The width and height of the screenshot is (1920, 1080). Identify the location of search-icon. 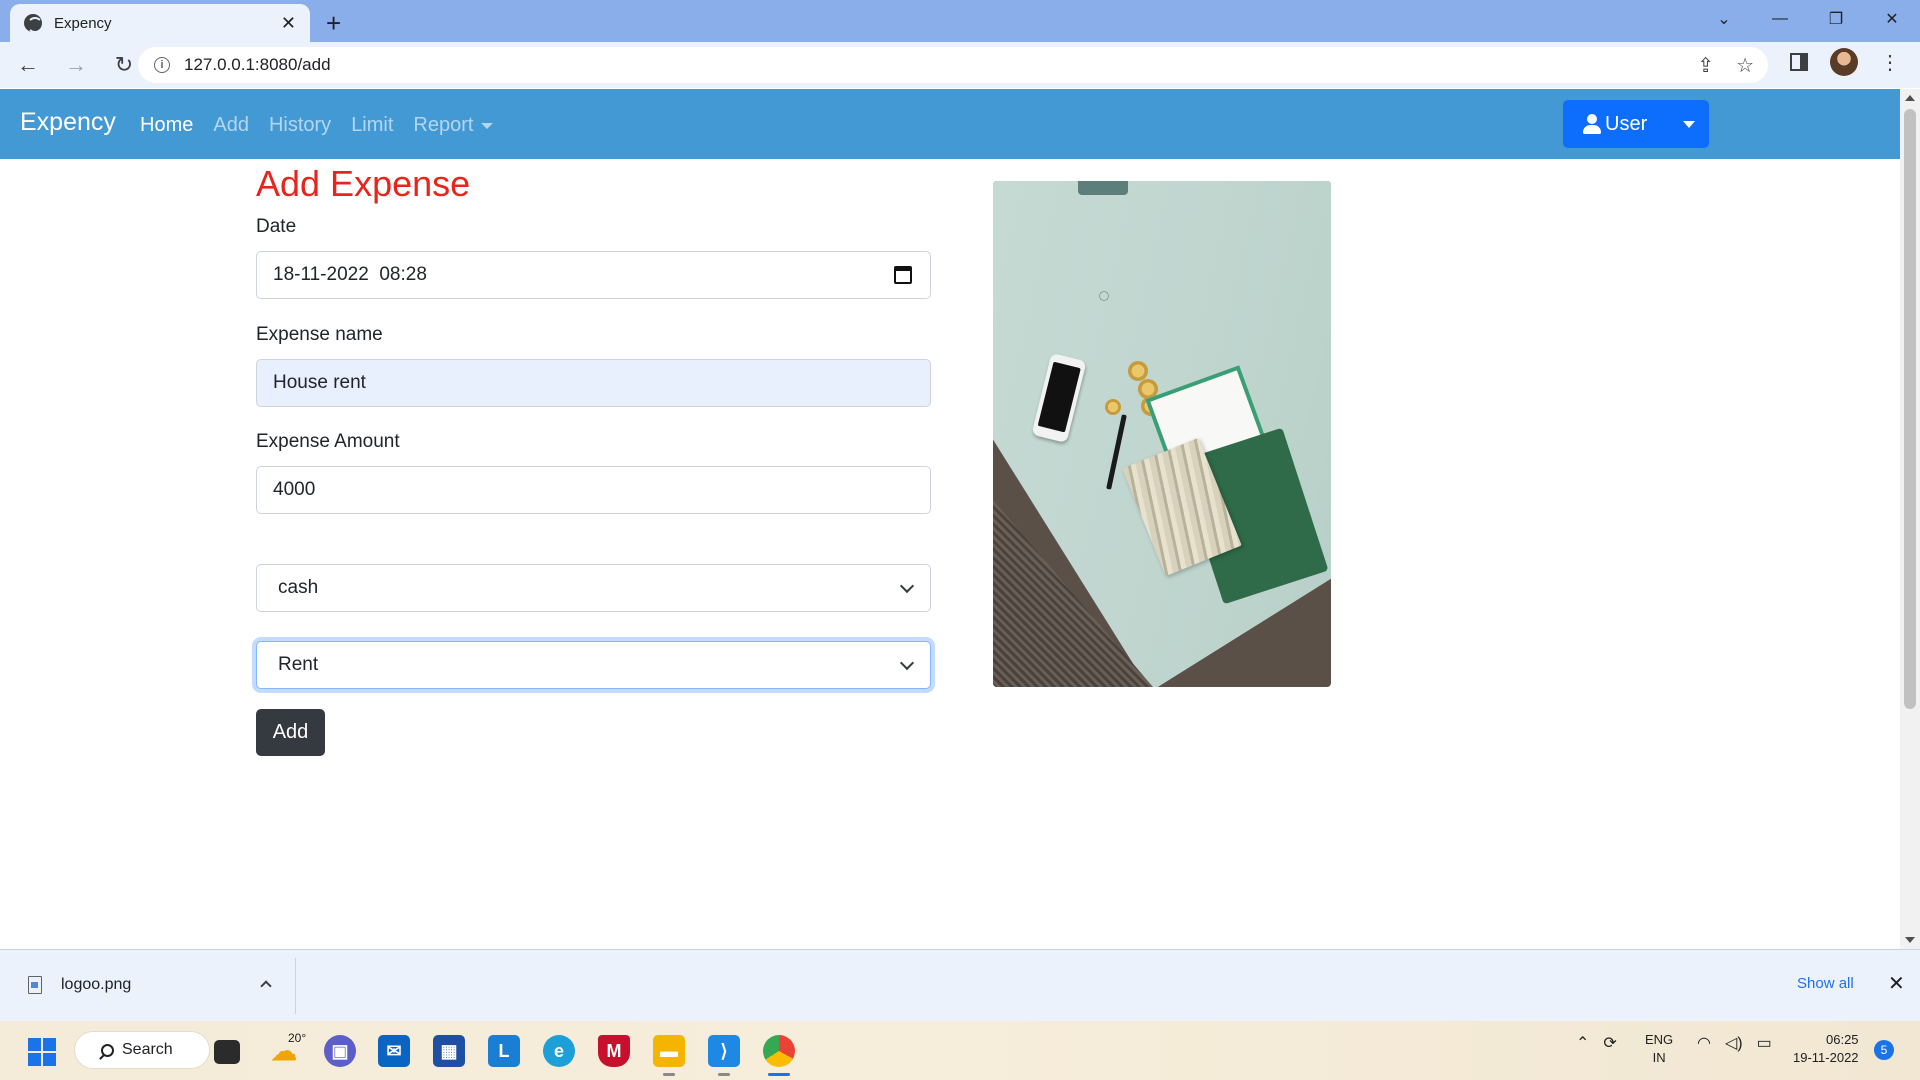
(107, 1050).